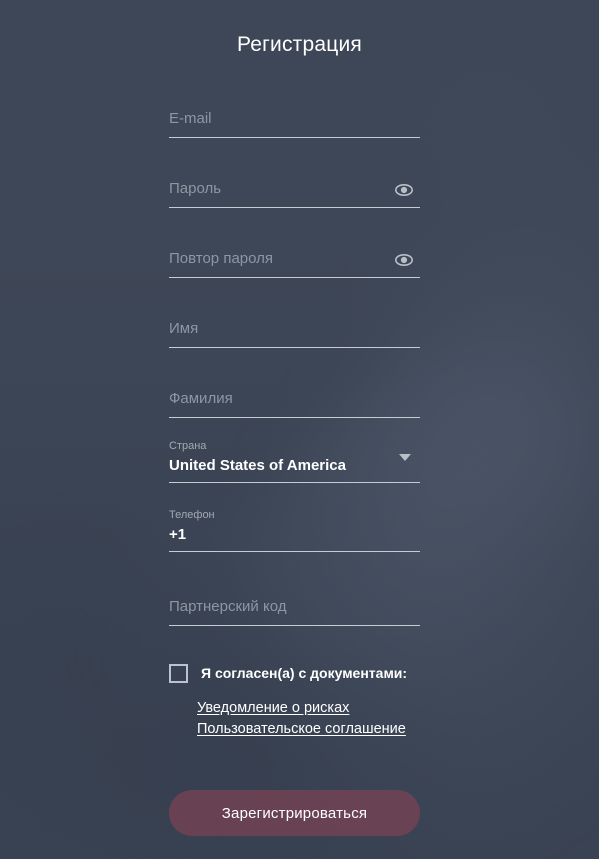  Describe the element at coordinates (304, 673) in the screenshot. I see `agreement-label: Я согласен(а) с документами:` at that location.